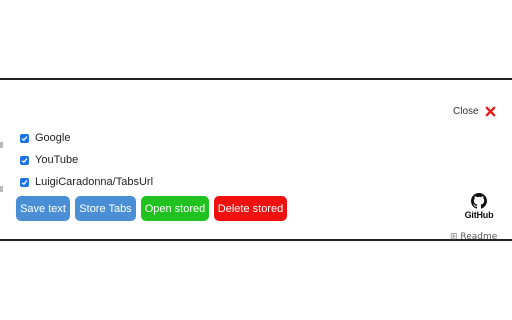 The height and width of the screenshot is (320, 512). Describe the element at coordinates (479, 215) in the screenshot. I see `github-label: GitHub` at that location.